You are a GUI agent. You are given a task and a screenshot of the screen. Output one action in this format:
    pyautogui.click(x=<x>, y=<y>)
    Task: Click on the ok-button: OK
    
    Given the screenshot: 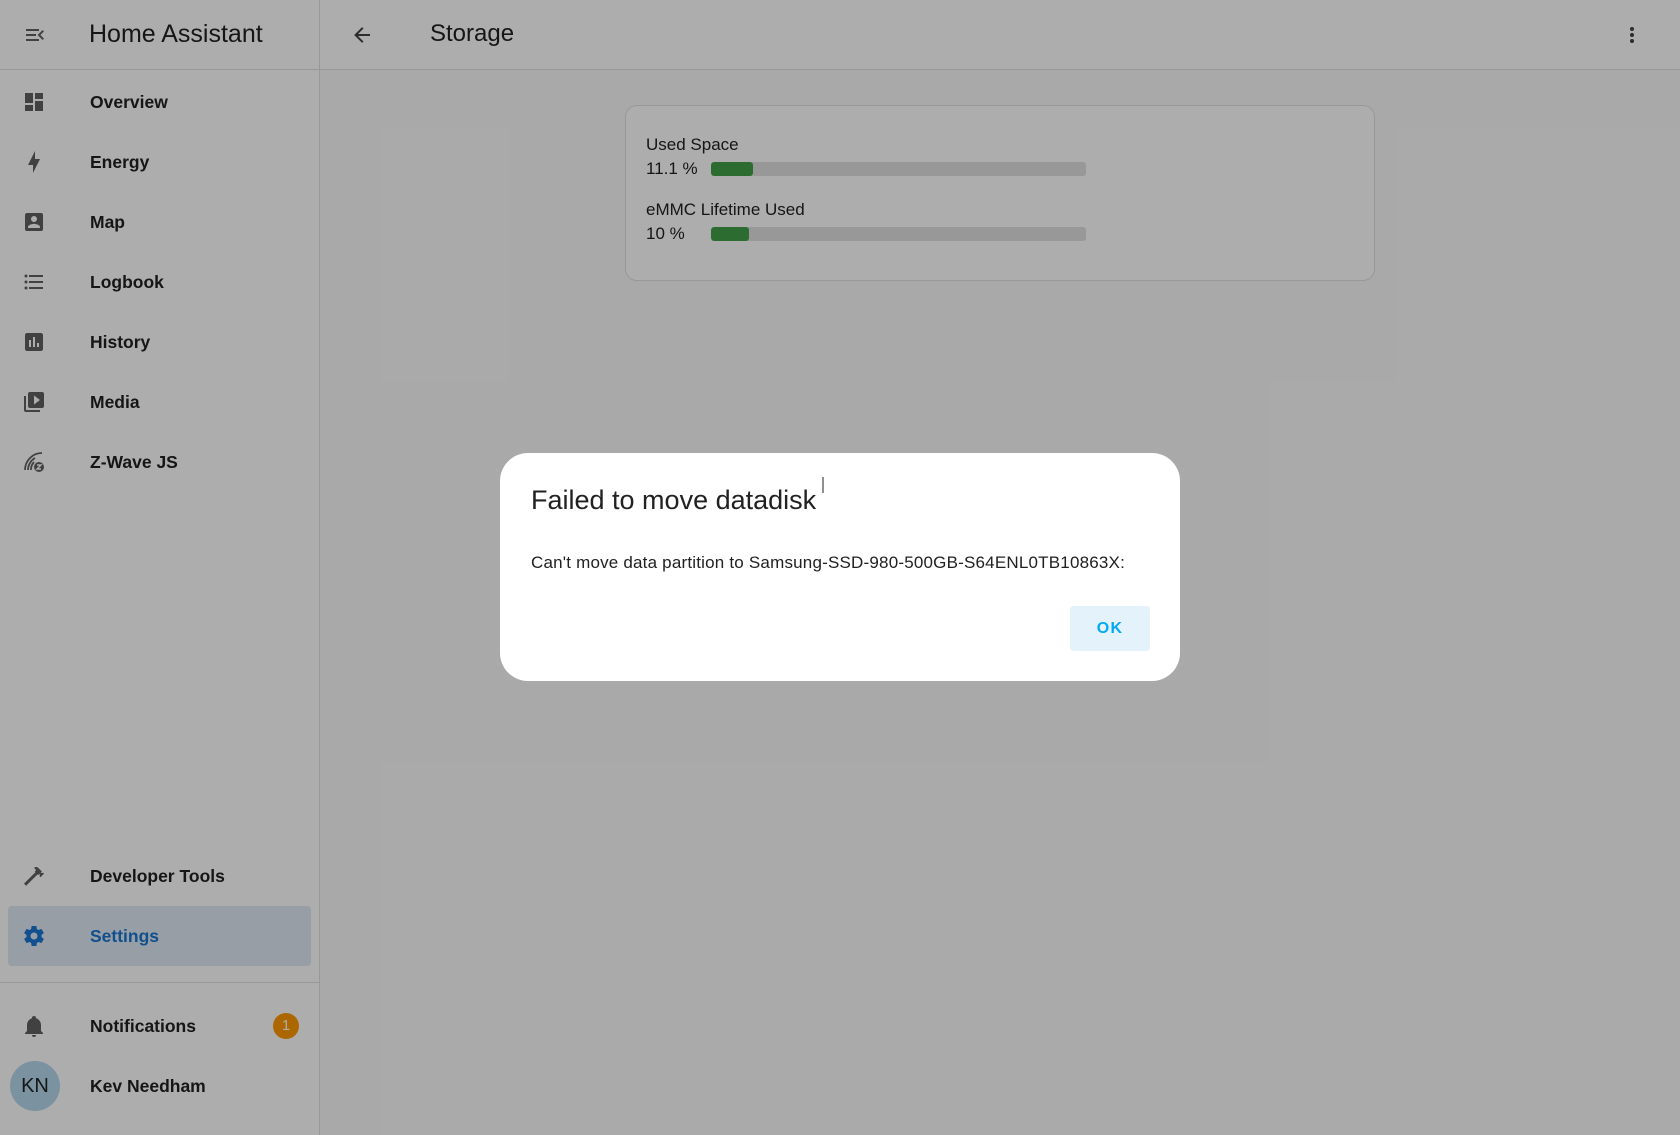 What is the action you would take?
    pyautogui.click(x=1110, y=628)
    